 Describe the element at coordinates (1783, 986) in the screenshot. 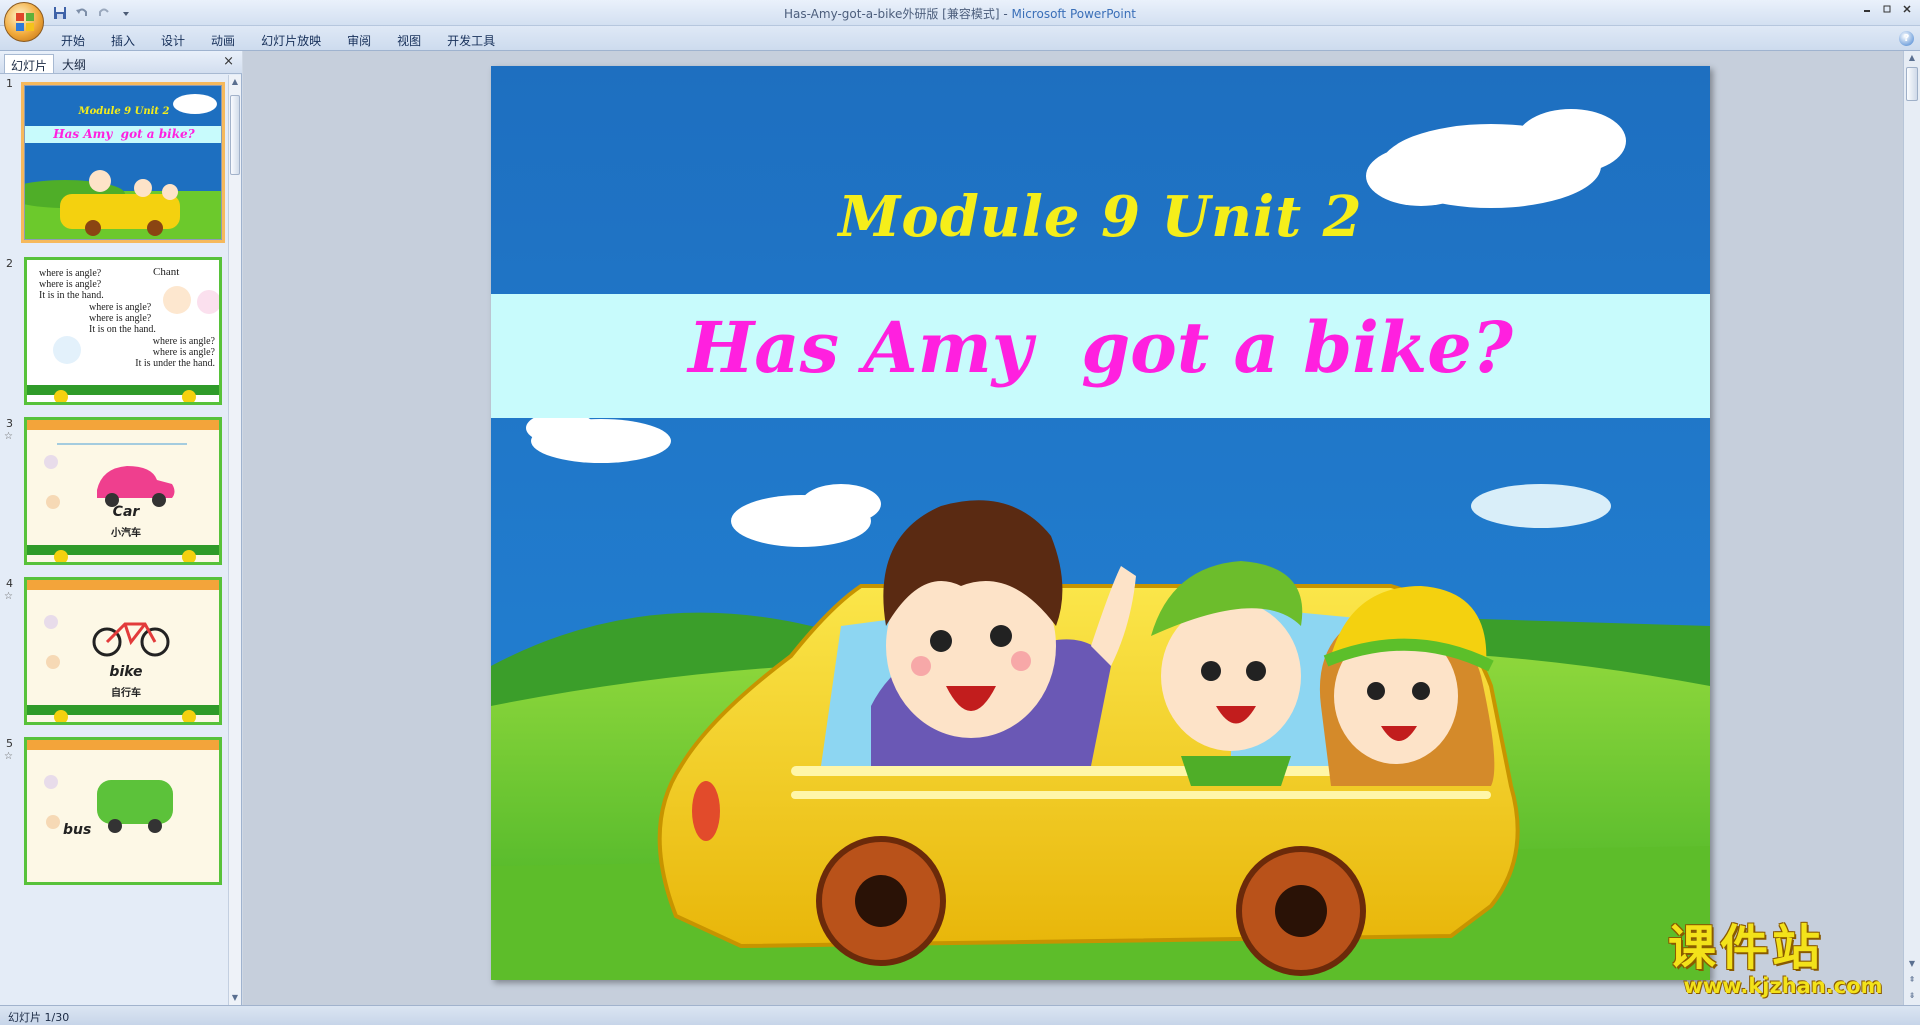

I see `watermark-url: www.kjzhan.com` at that location.